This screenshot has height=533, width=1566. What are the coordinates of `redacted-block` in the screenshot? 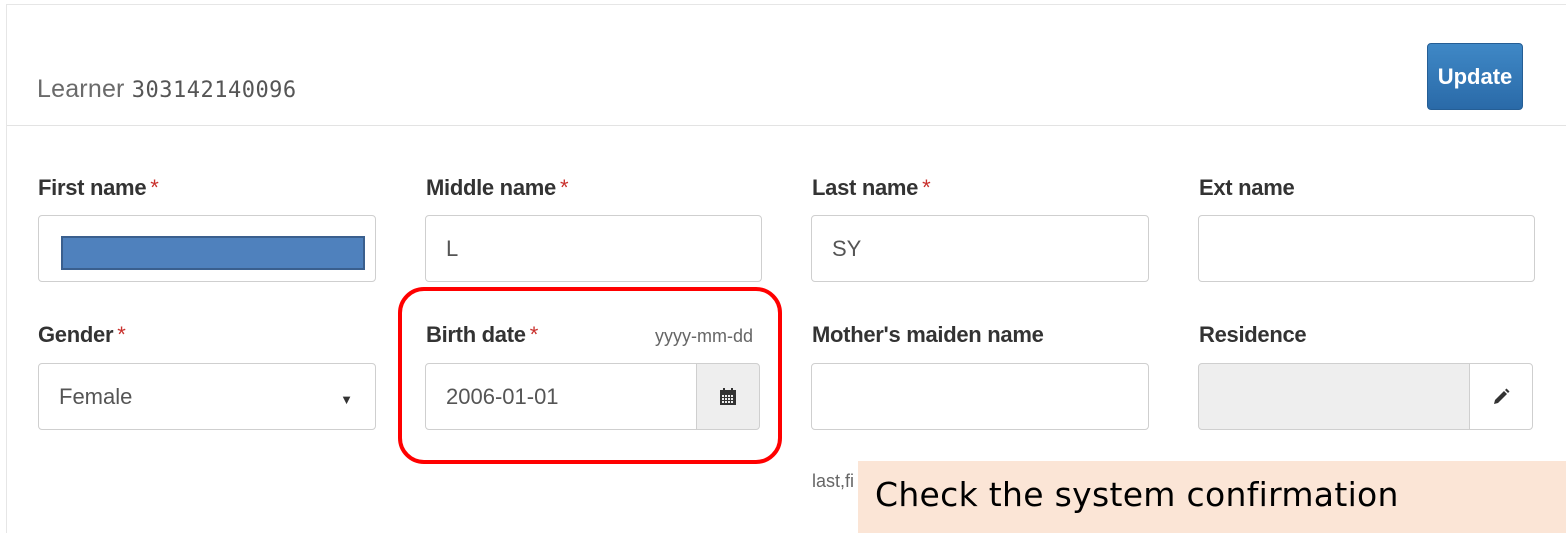 It's located at (213, 253).